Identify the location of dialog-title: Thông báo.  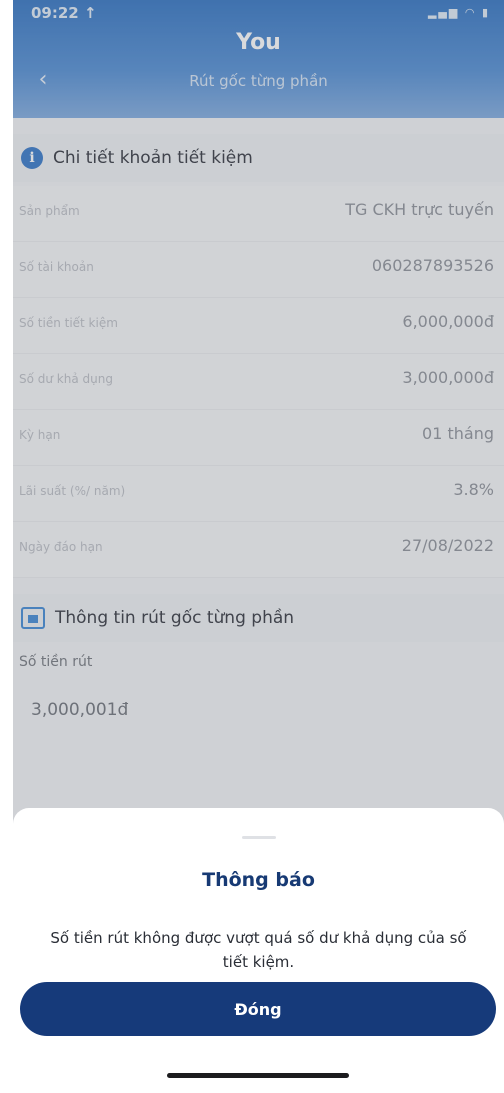
(258, 880).